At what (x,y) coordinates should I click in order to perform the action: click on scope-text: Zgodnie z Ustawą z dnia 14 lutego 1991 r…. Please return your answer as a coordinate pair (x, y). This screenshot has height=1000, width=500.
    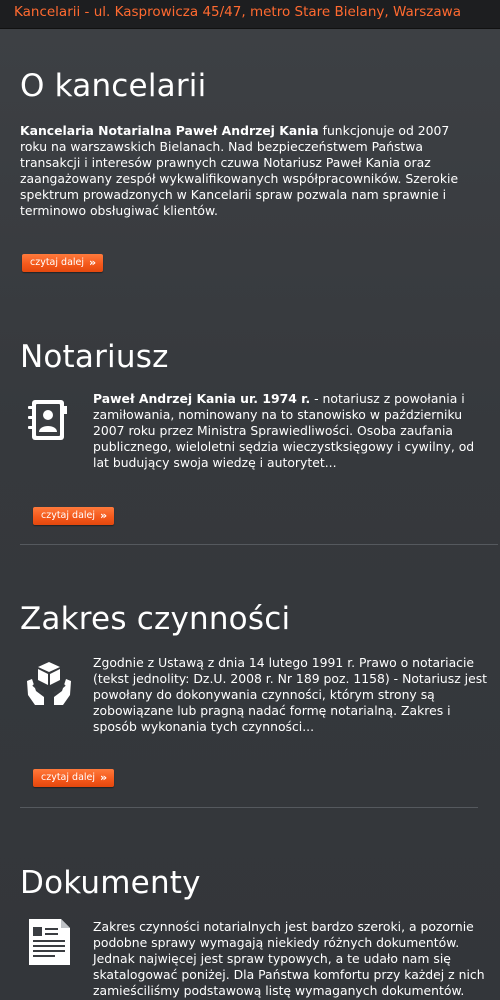
    Looking at the image, I should click on (290, 695).